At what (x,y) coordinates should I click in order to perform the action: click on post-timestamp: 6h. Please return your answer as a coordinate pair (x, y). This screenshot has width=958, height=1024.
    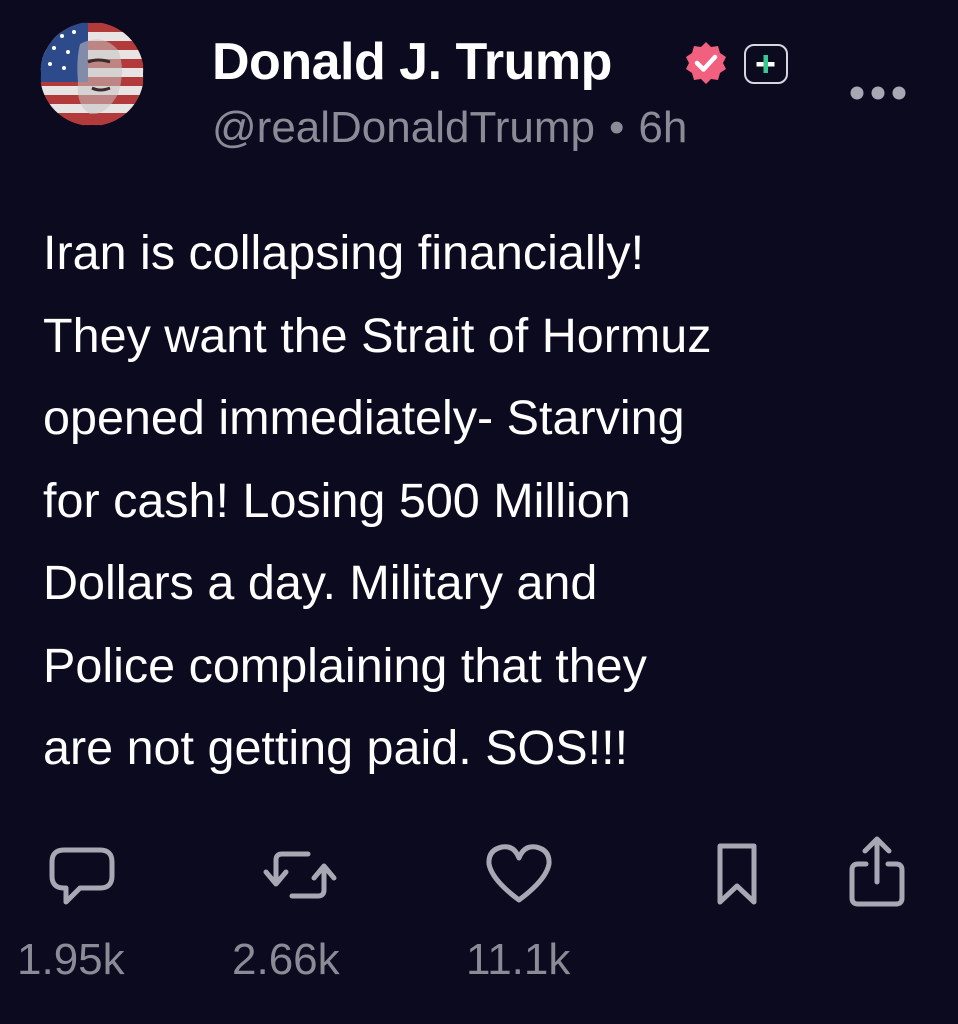
    Looking at the image, I should click on (662, 127).